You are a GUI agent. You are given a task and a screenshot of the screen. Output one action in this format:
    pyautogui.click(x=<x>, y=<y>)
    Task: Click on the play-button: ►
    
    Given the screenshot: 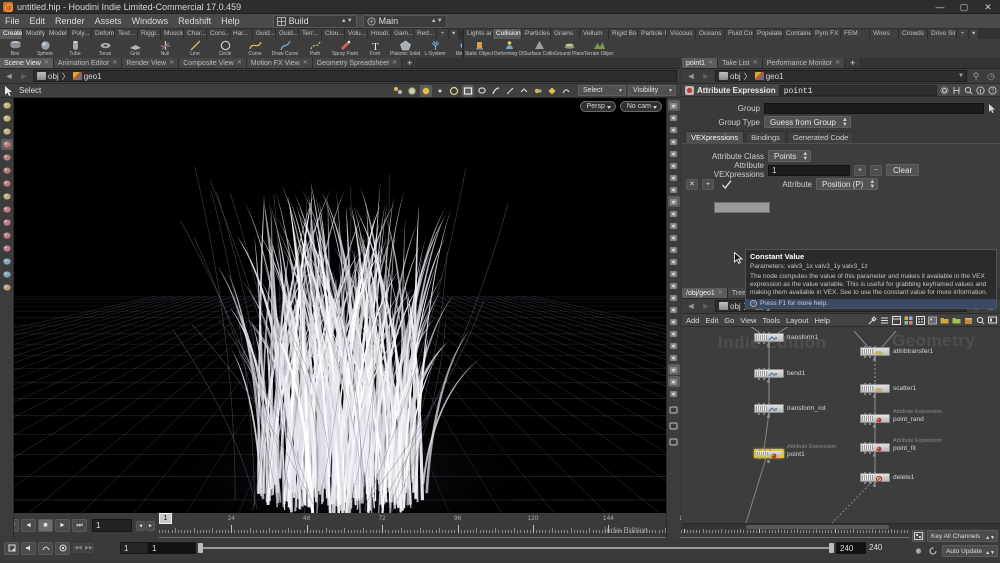 What is the action you would take?
    pyautogui.click(x=62, y=525)
    